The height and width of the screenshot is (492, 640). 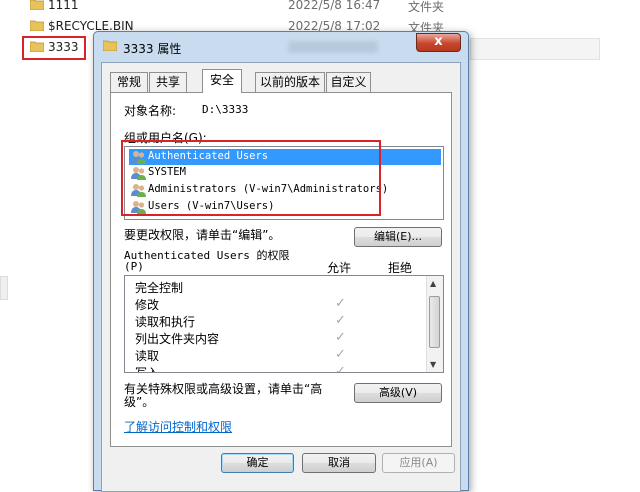 What do you see at coordinates (63, 6) in the screenshot?
I see `file-name: 1111` at bounding box center [63, 6].